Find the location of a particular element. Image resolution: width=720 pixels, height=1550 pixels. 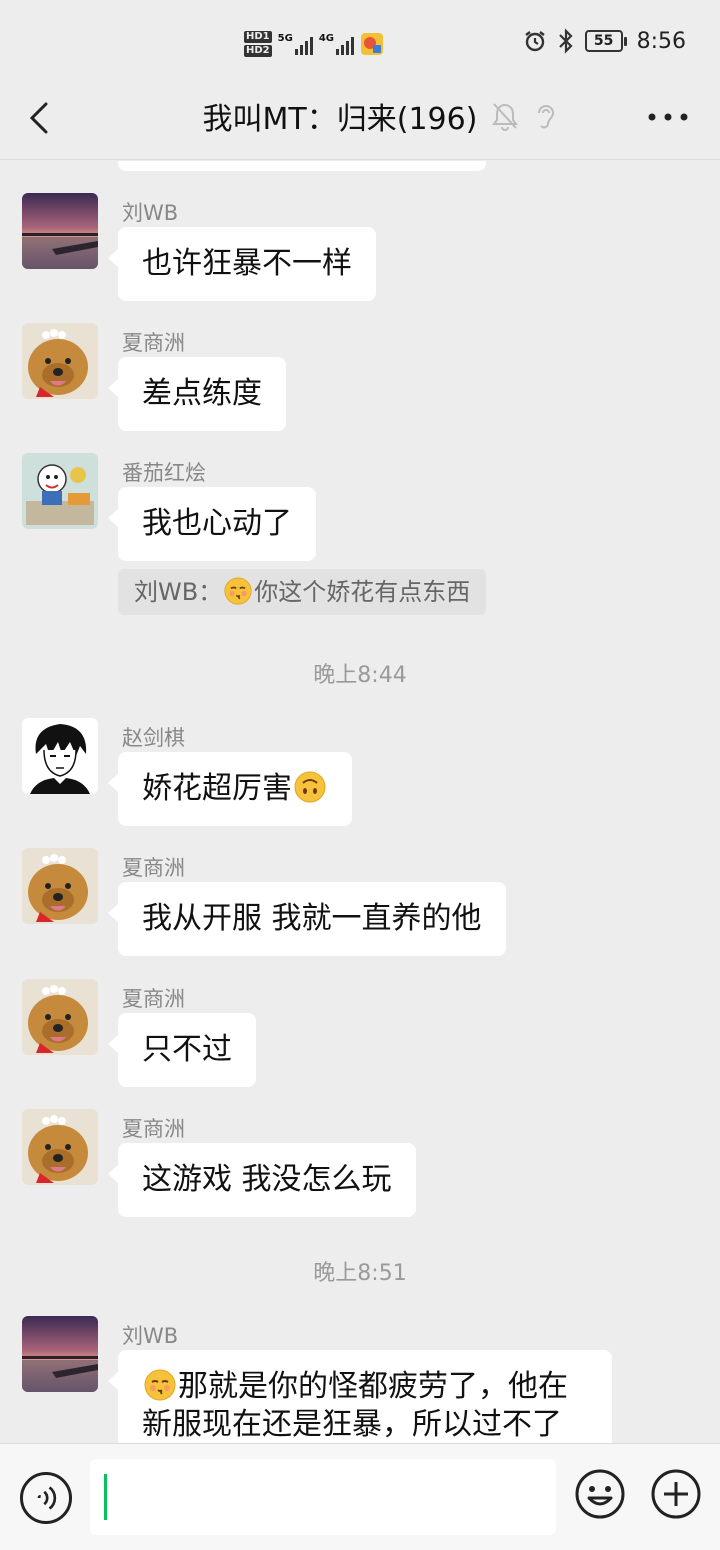

system-indicators: 55 8:56 is located at coordinates (604, 41).